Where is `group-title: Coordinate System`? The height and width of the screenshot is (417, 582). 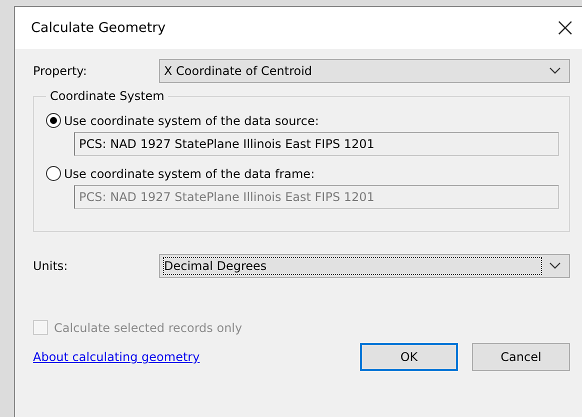 group-title: Coordinate System is located at coordinates (107, 96).